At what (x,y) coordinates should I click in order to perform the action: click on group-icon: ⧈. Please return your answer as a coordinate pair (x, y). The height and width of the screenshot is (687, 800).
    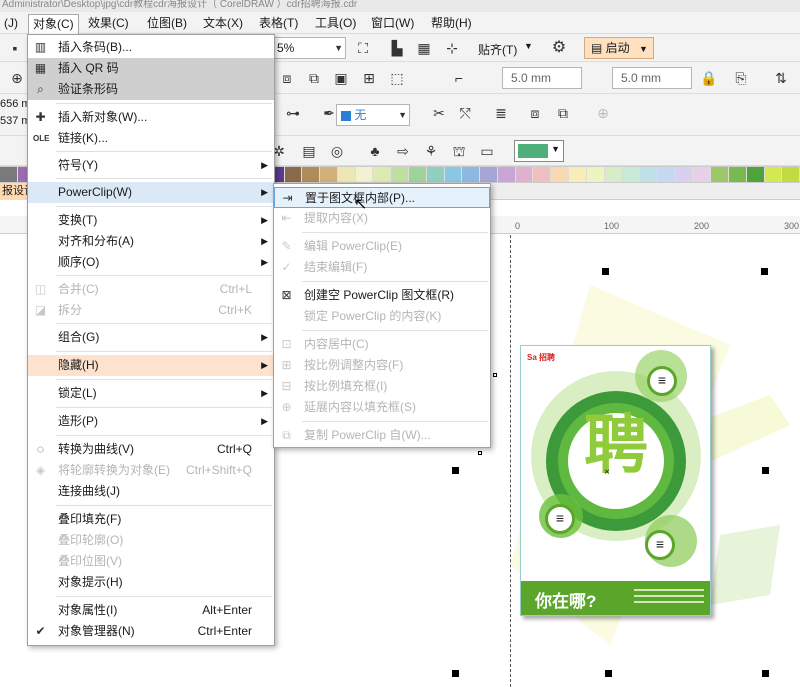
    Looking at the image, I should click on (535, 113).